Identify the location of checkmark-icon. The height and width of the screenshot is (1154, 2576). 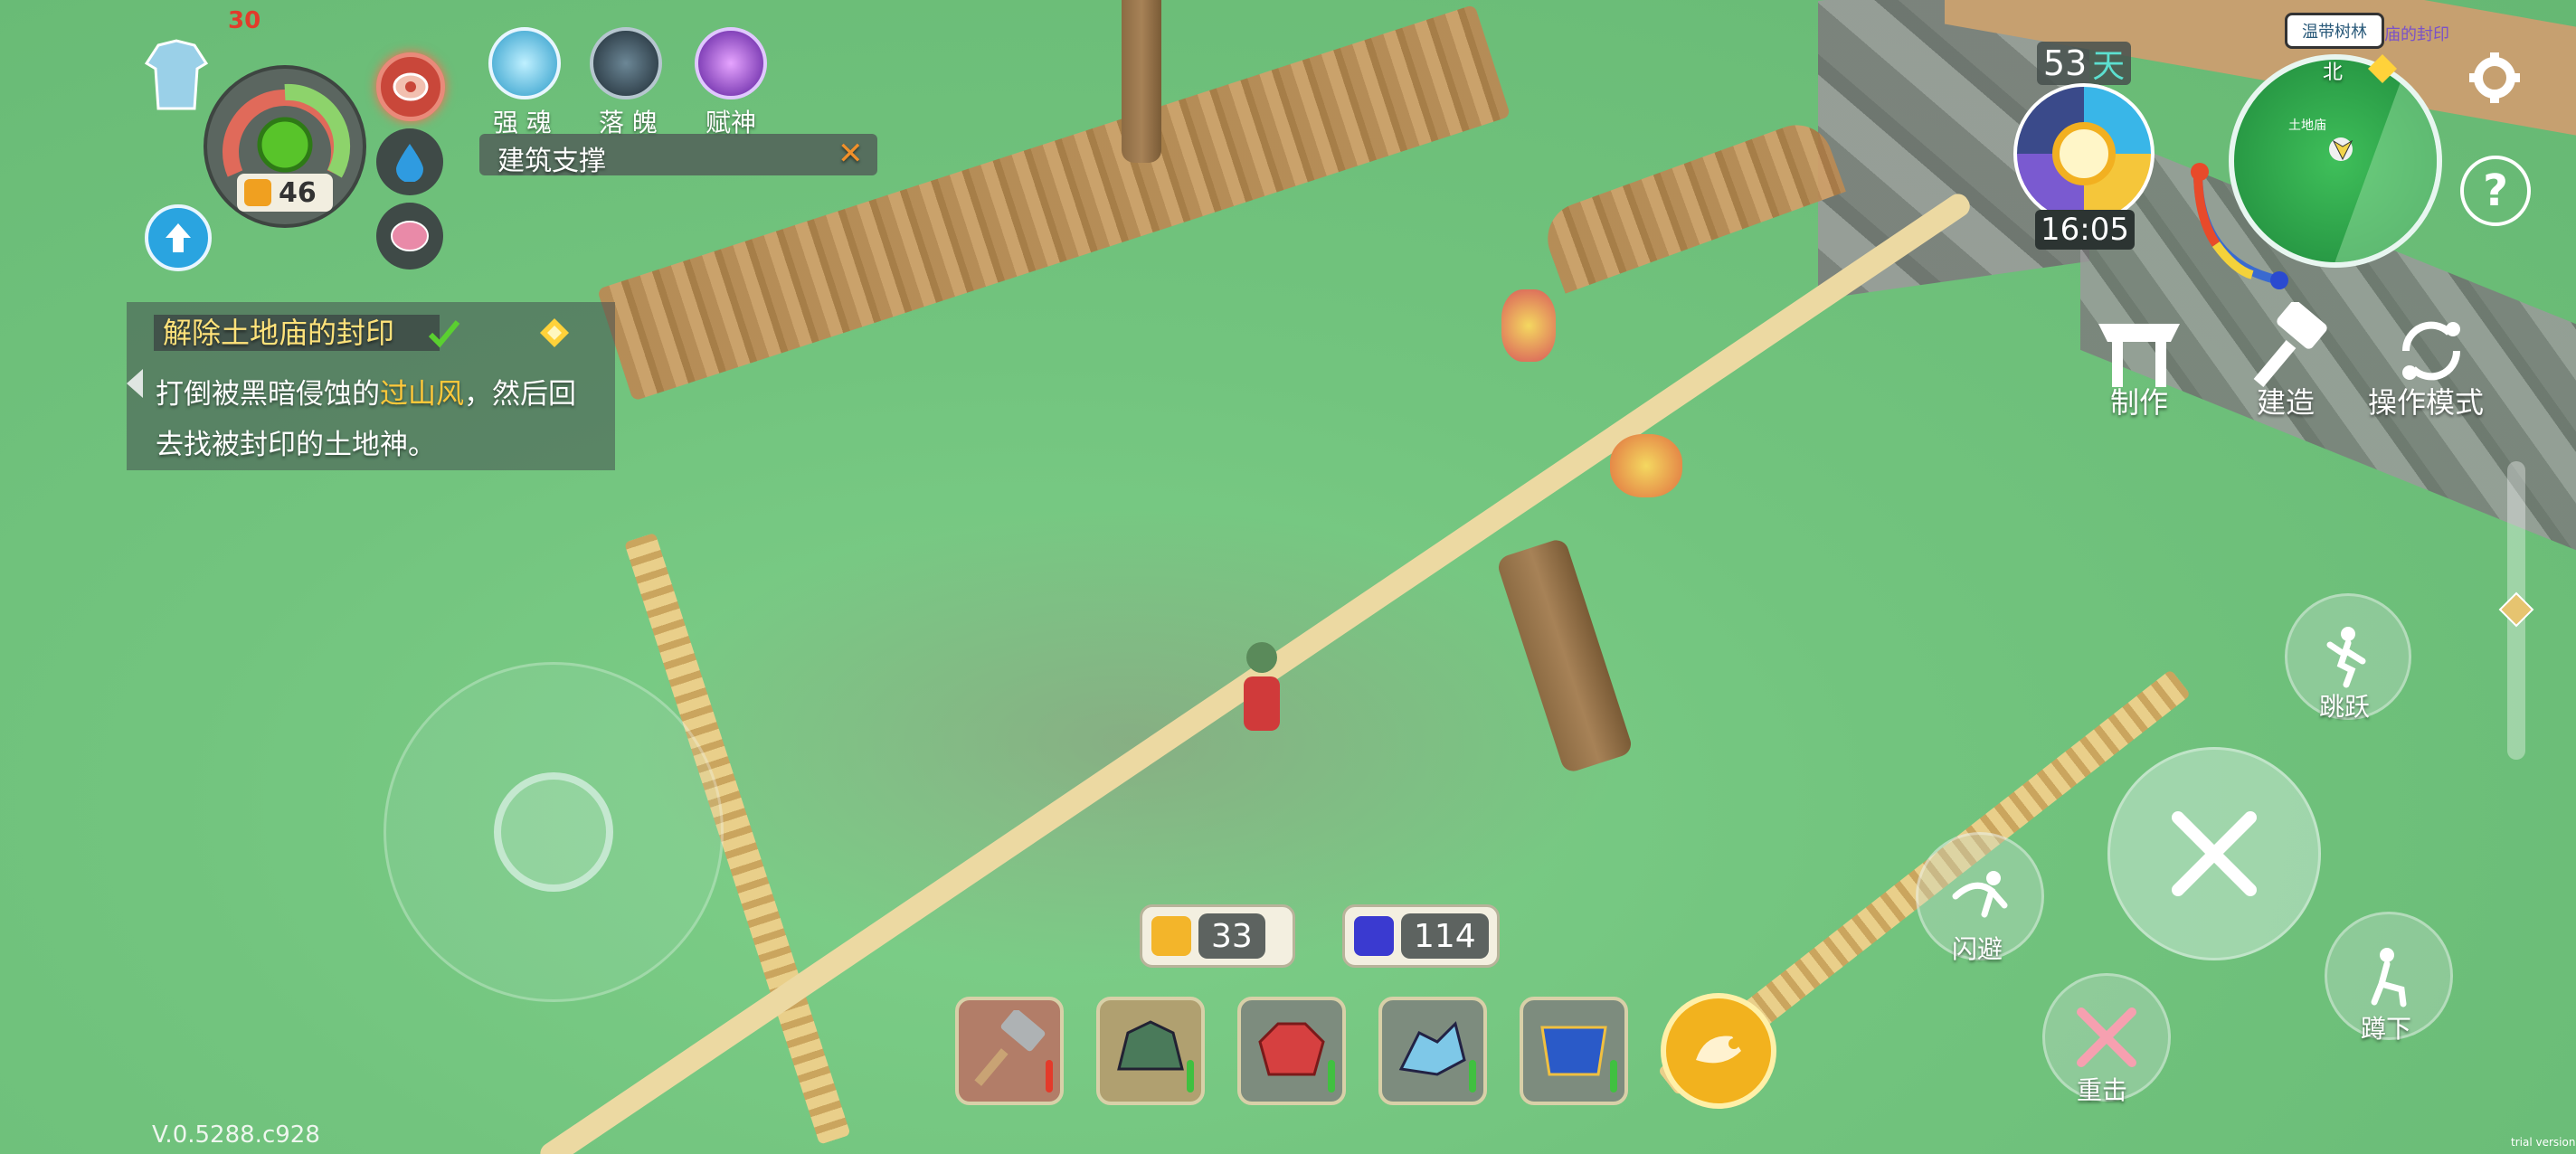
(444, 334).